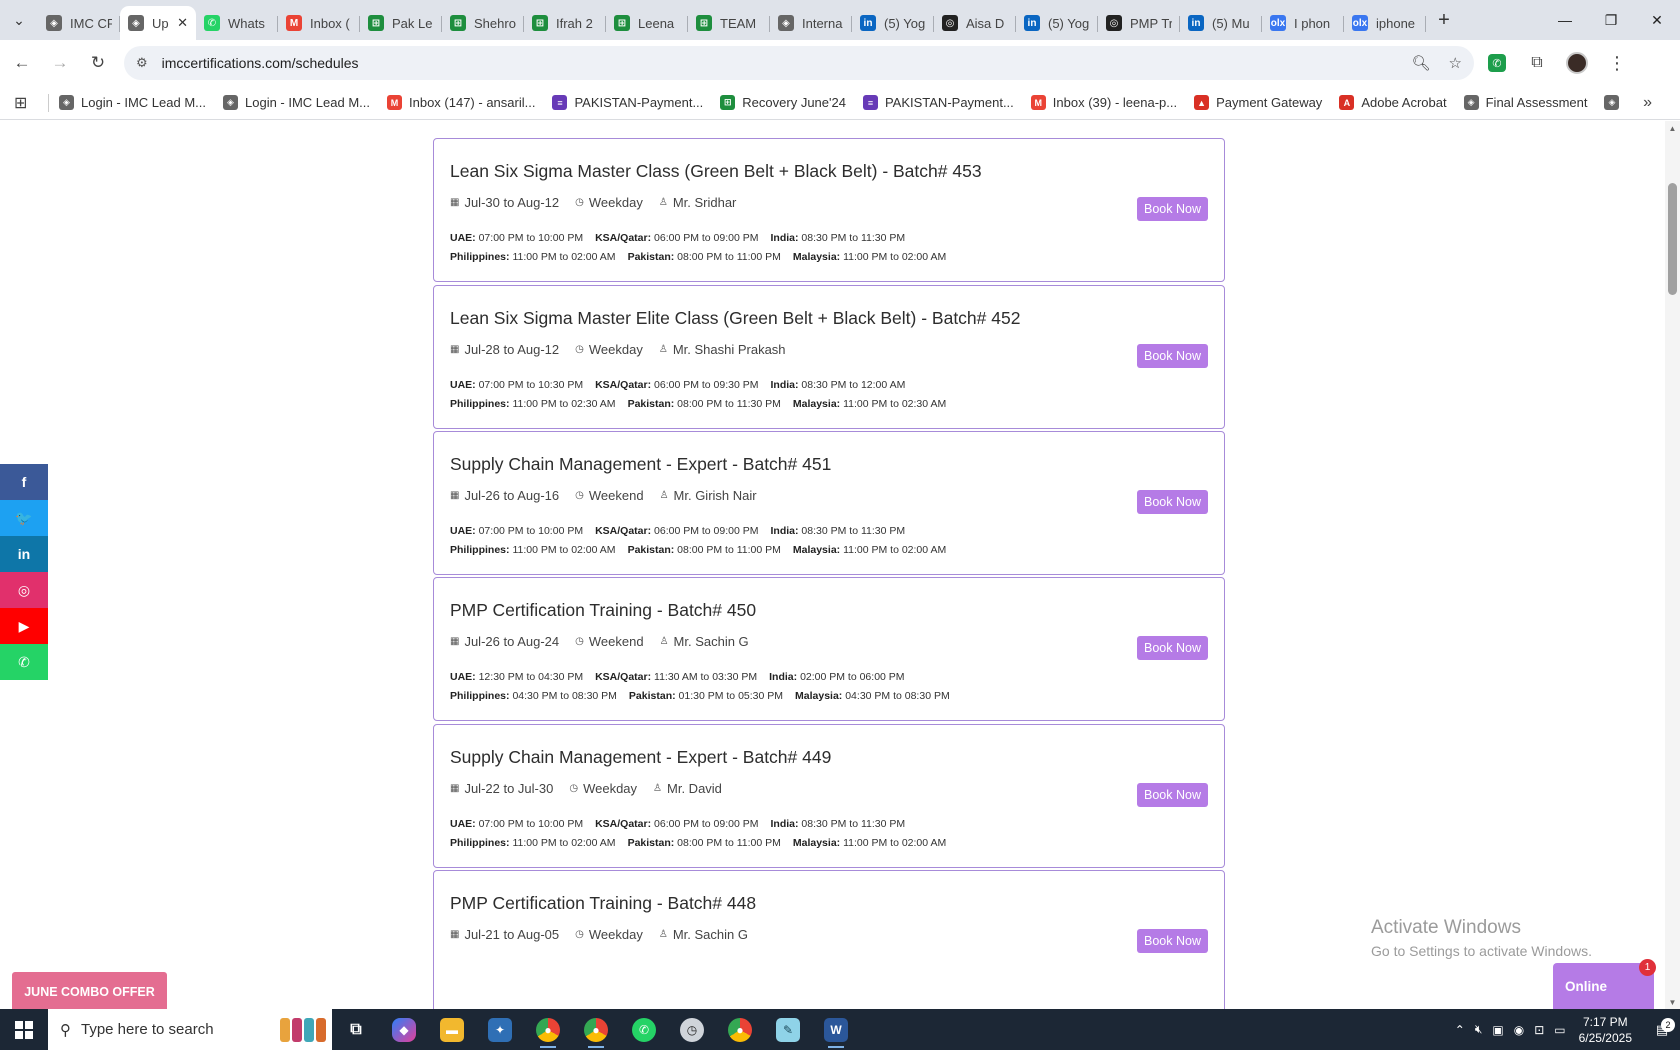 The width and height of the screenshot is (1680, 1050). I want to click on display-icon: ⊡, so click(1539, 1030).